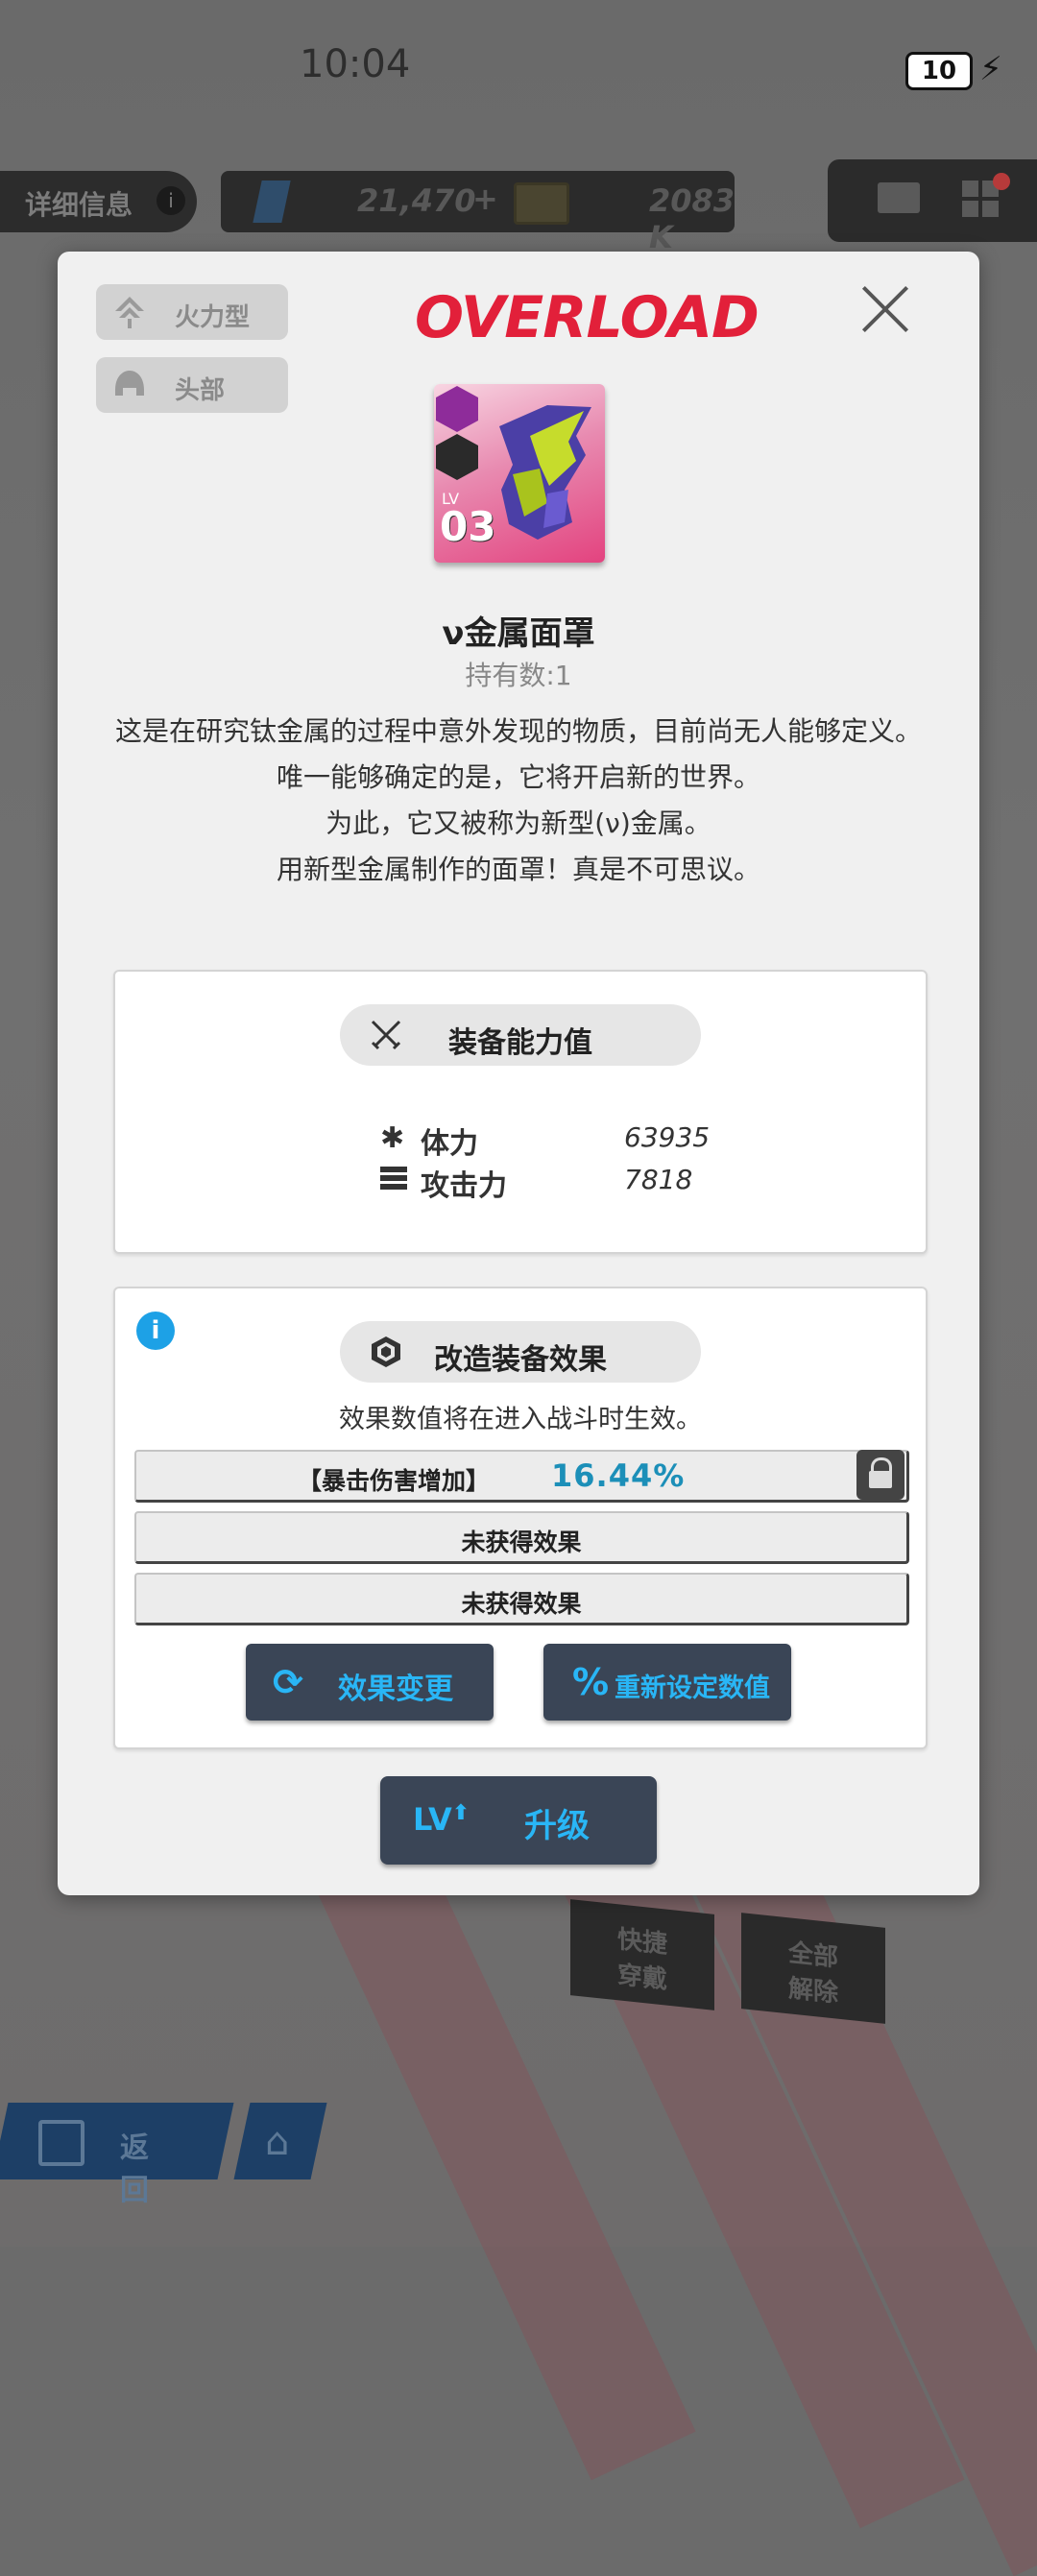  Describe the element at coordinates (519, 731) in the screenshot. I see `description-line: 这是在研究钛金属的过程中意外发现的物质，目前尚无人能够定义。` at that location.